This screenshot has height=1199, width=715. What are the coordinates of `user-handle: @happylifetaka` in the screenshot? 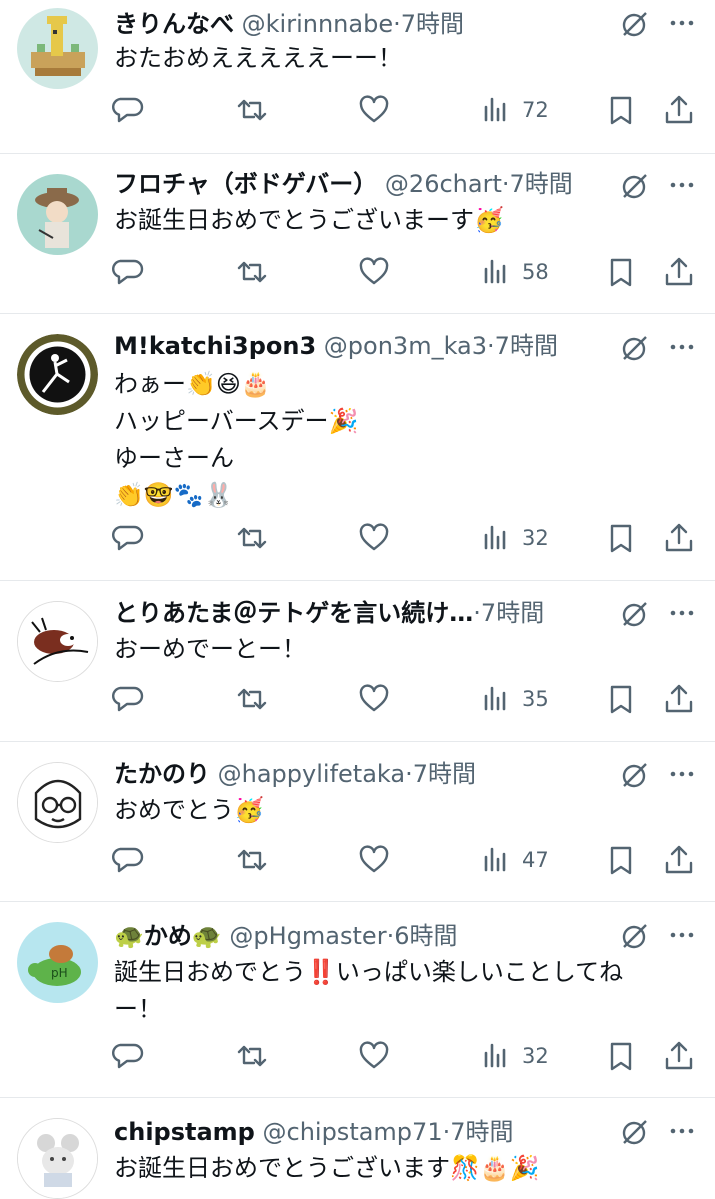 It's located at (311, 774).